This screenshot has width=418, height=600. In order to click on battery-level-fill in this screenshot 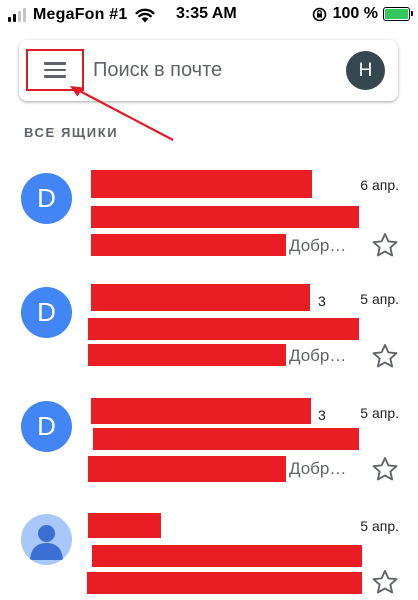, I will do `click(396, 14)`.